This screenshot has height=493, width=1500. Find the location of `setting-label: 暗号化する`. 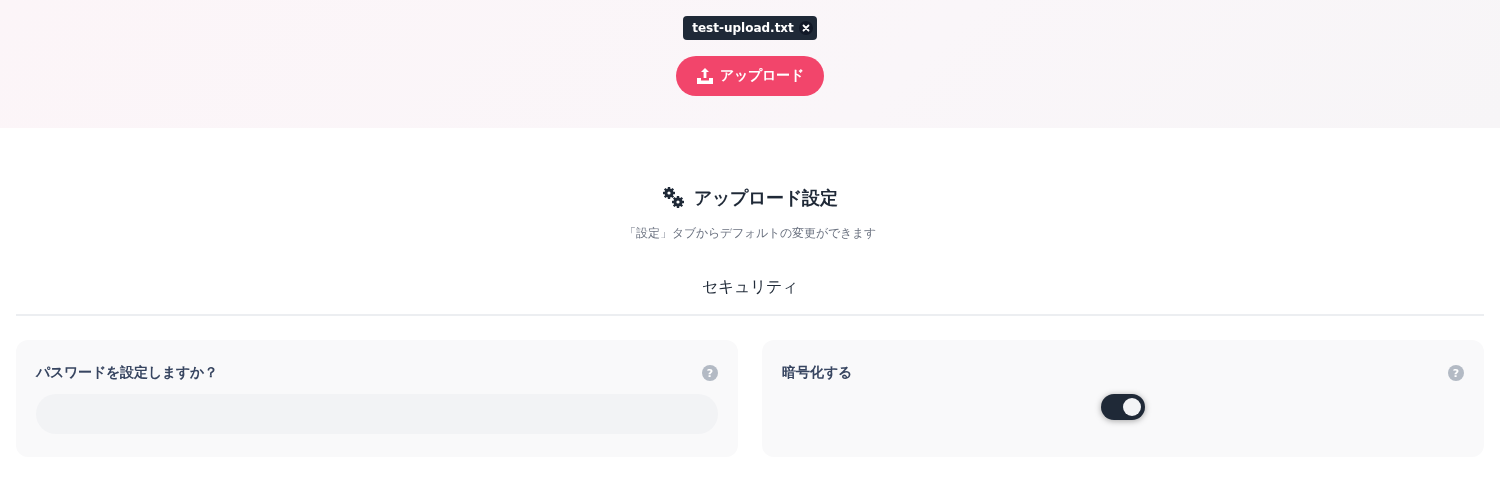

setting-label: 暗号化する is located at coordinates (817, 373).